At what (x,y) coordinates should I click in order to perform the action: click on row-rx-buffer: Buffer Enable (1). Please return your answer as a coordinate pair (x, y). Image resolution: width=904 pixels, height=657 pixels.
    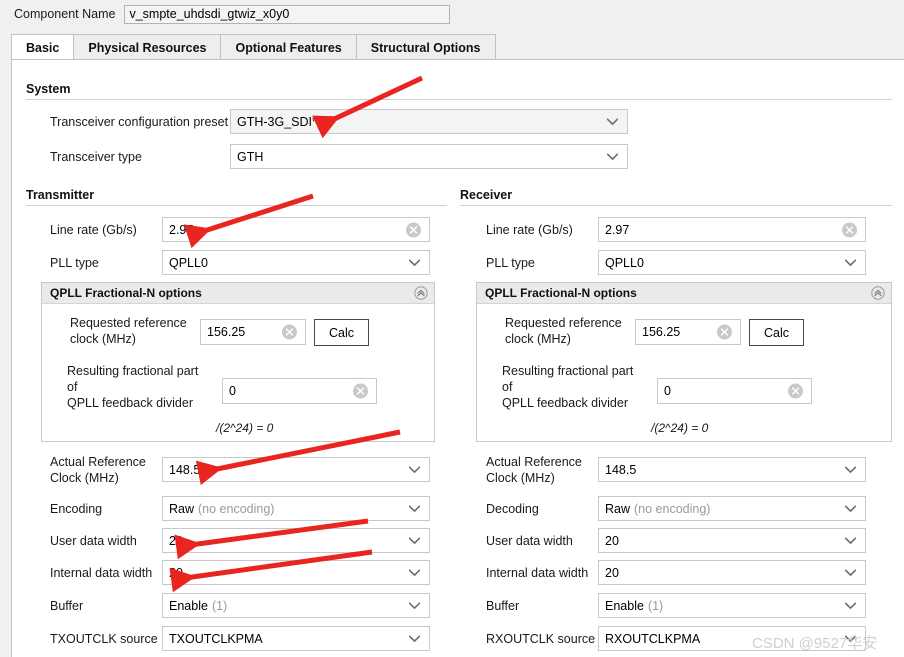
    Looking at the image, I should click on (676, 605).